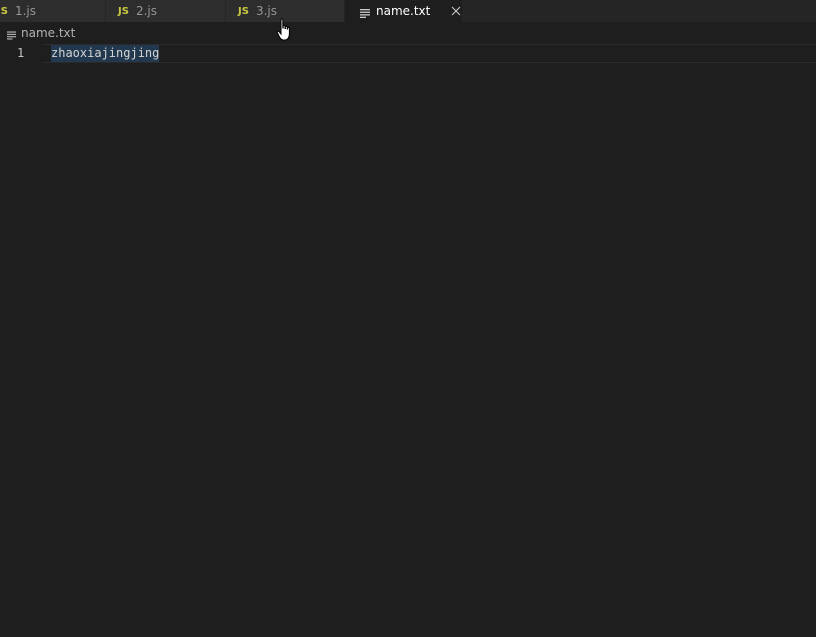 The height and width of the screenshot is (637, 816). What do you see at coordinates (21, 53) in the screenshot?
I see `line-number: 1` at bounding box center [21, 53].